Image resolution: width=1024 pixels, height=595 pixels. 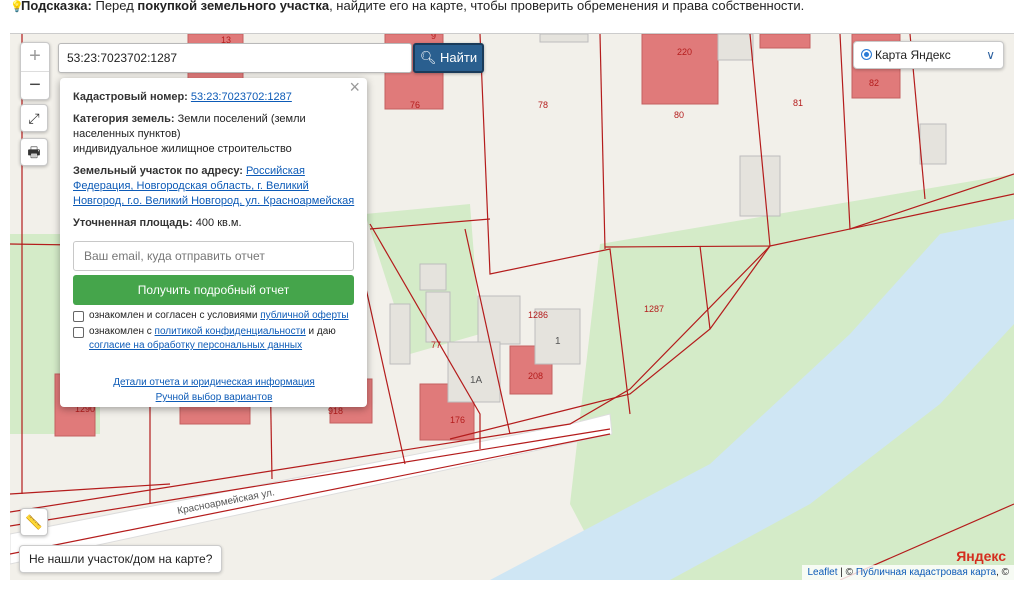 I want to click on cadastral-search-input, so click(x=235, y=58).